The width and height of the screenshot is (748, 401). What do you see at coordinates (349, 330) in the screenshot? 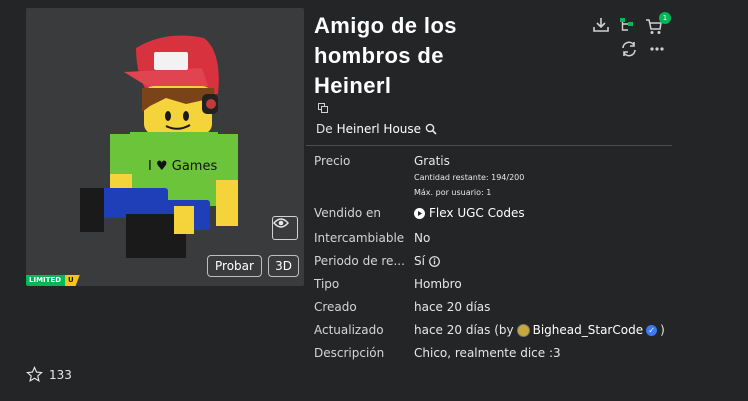
I see `updated-label: Actualizado` at bounding box center [349, 330].